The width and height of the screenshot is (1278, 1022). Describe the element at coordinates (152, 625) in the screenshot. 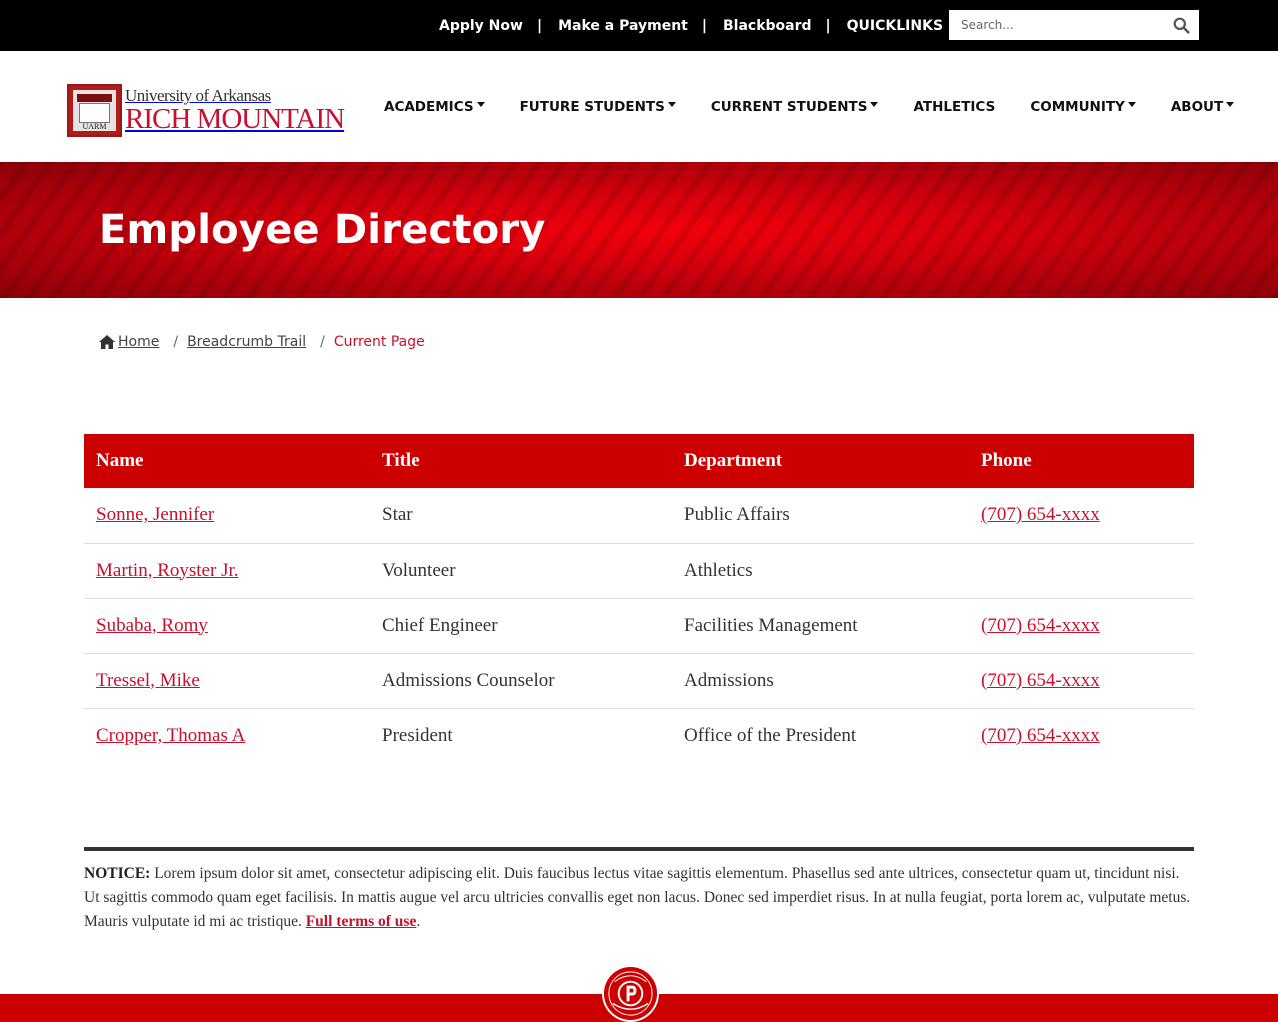

I see `employee-name-link: Subaba, Romy` at that location.